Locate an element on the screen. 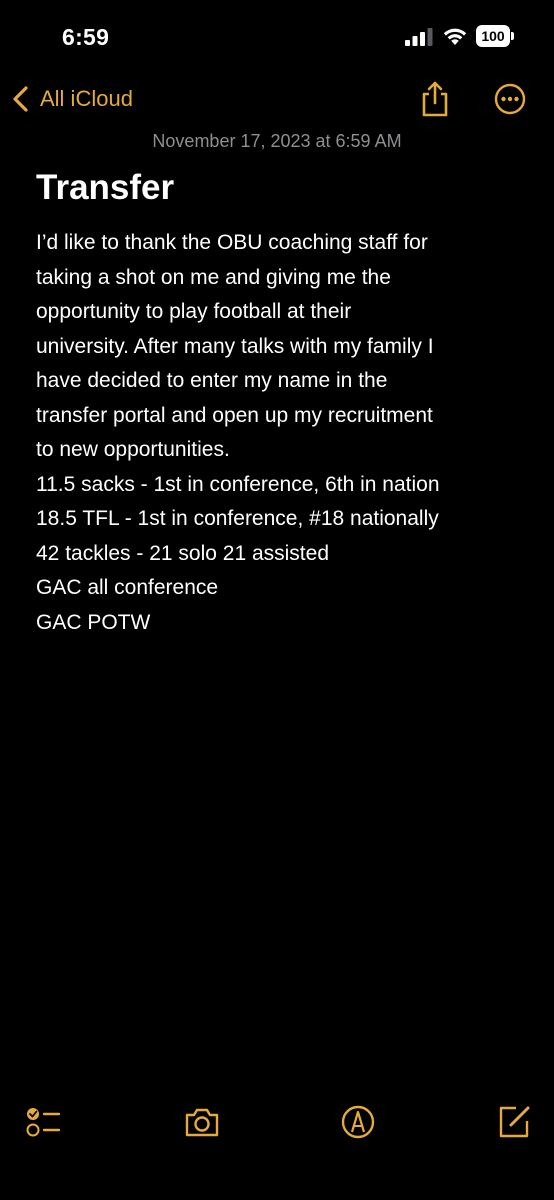  compose-icon is located at coordinates (514, 1122).